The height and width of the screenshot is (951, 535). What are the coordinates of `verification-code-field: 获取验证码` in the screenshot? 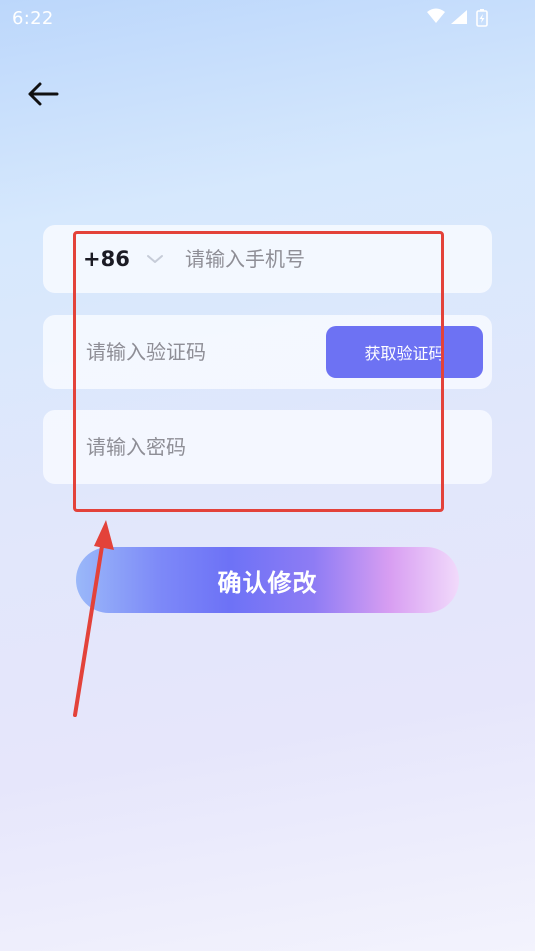 It's located at (267, 352).